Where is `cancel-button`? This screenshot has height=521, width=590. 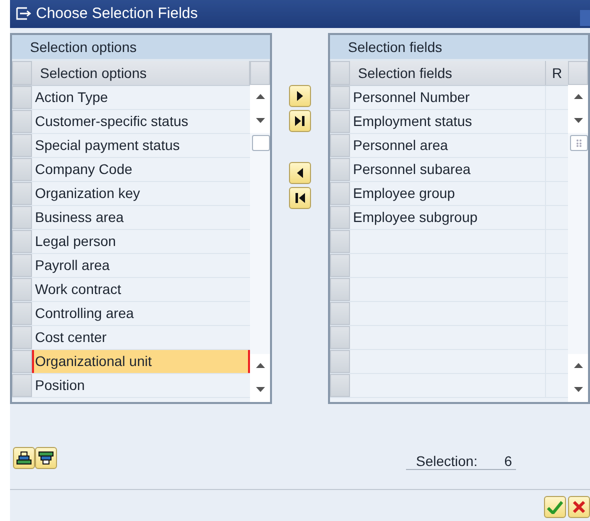
cancel-button is located at coordinates (579, 507).